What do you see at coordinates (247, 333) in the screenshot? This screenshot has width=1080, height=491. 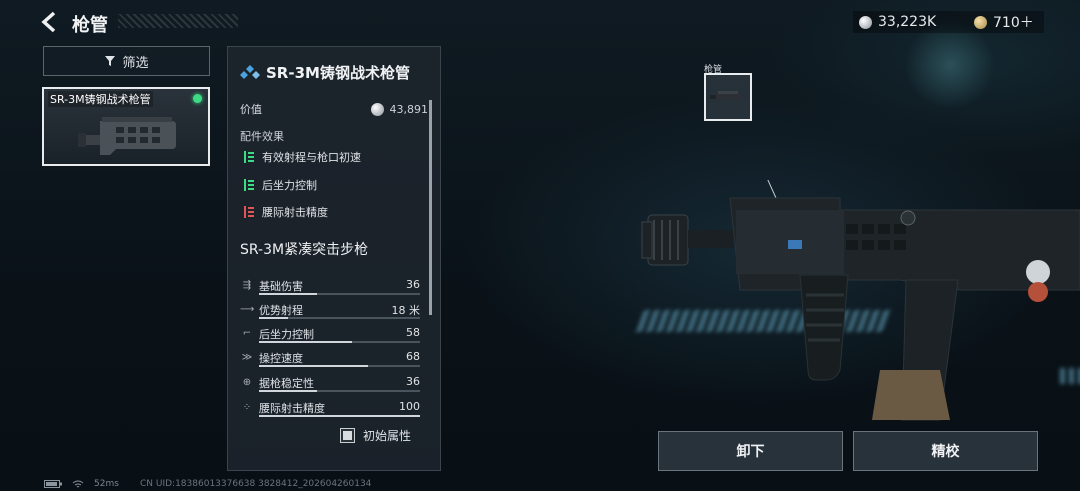 I see `recoil-icon: ⌐` at bounding box center [247, 333].